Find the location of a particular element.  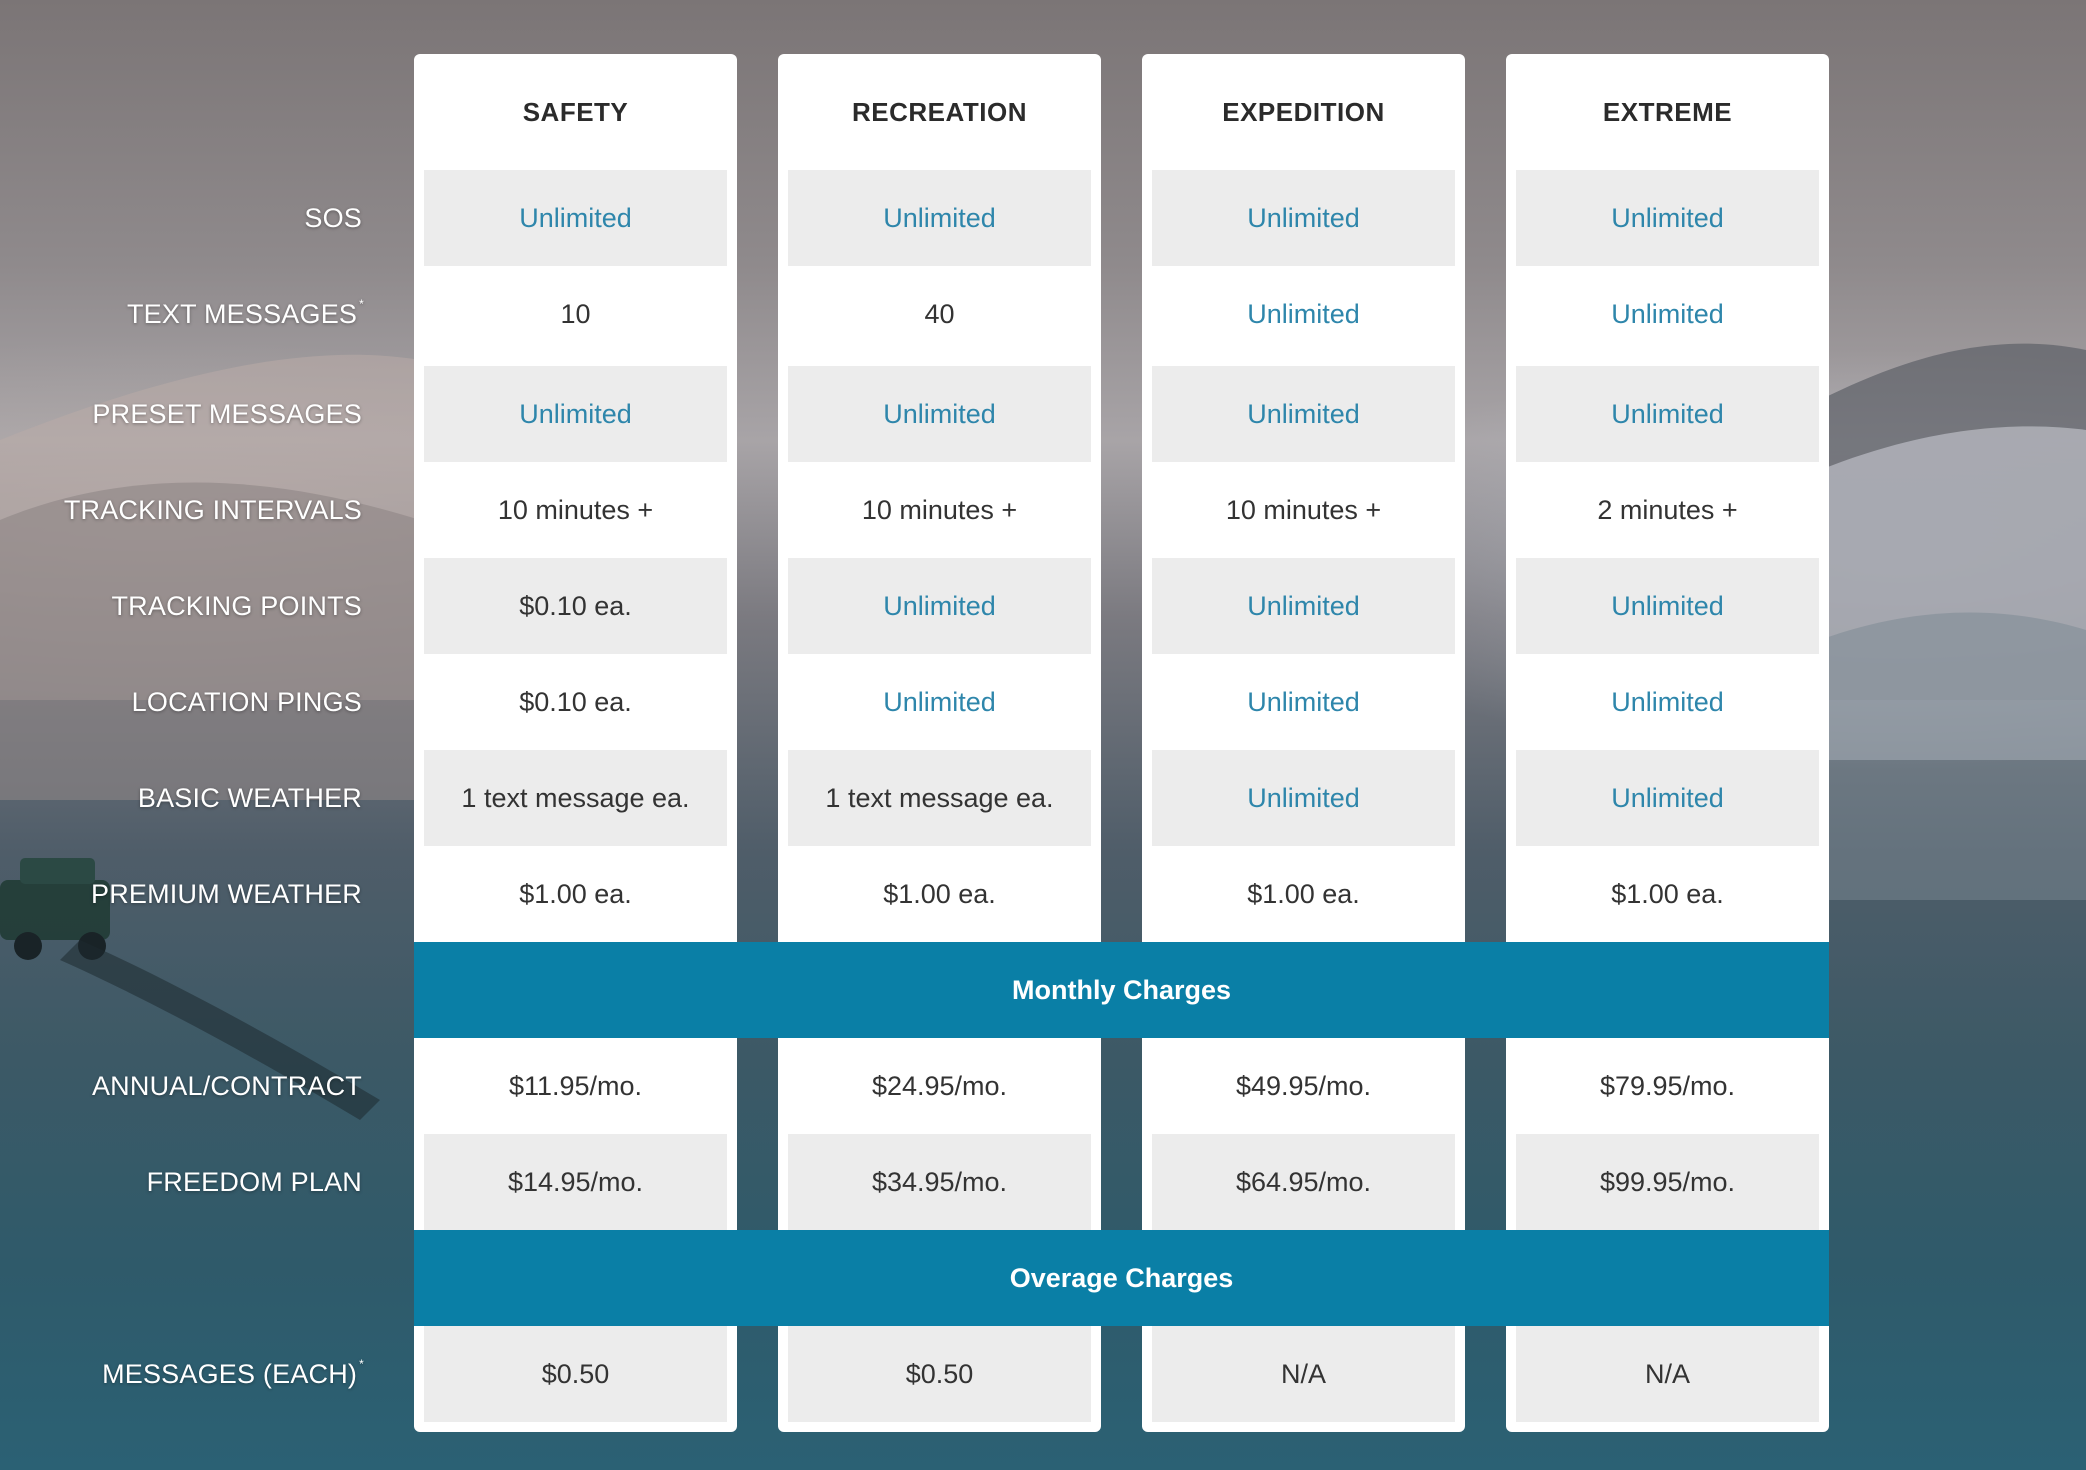

table-cell: $34.95/mo. is located at coordinates (939, 1182).